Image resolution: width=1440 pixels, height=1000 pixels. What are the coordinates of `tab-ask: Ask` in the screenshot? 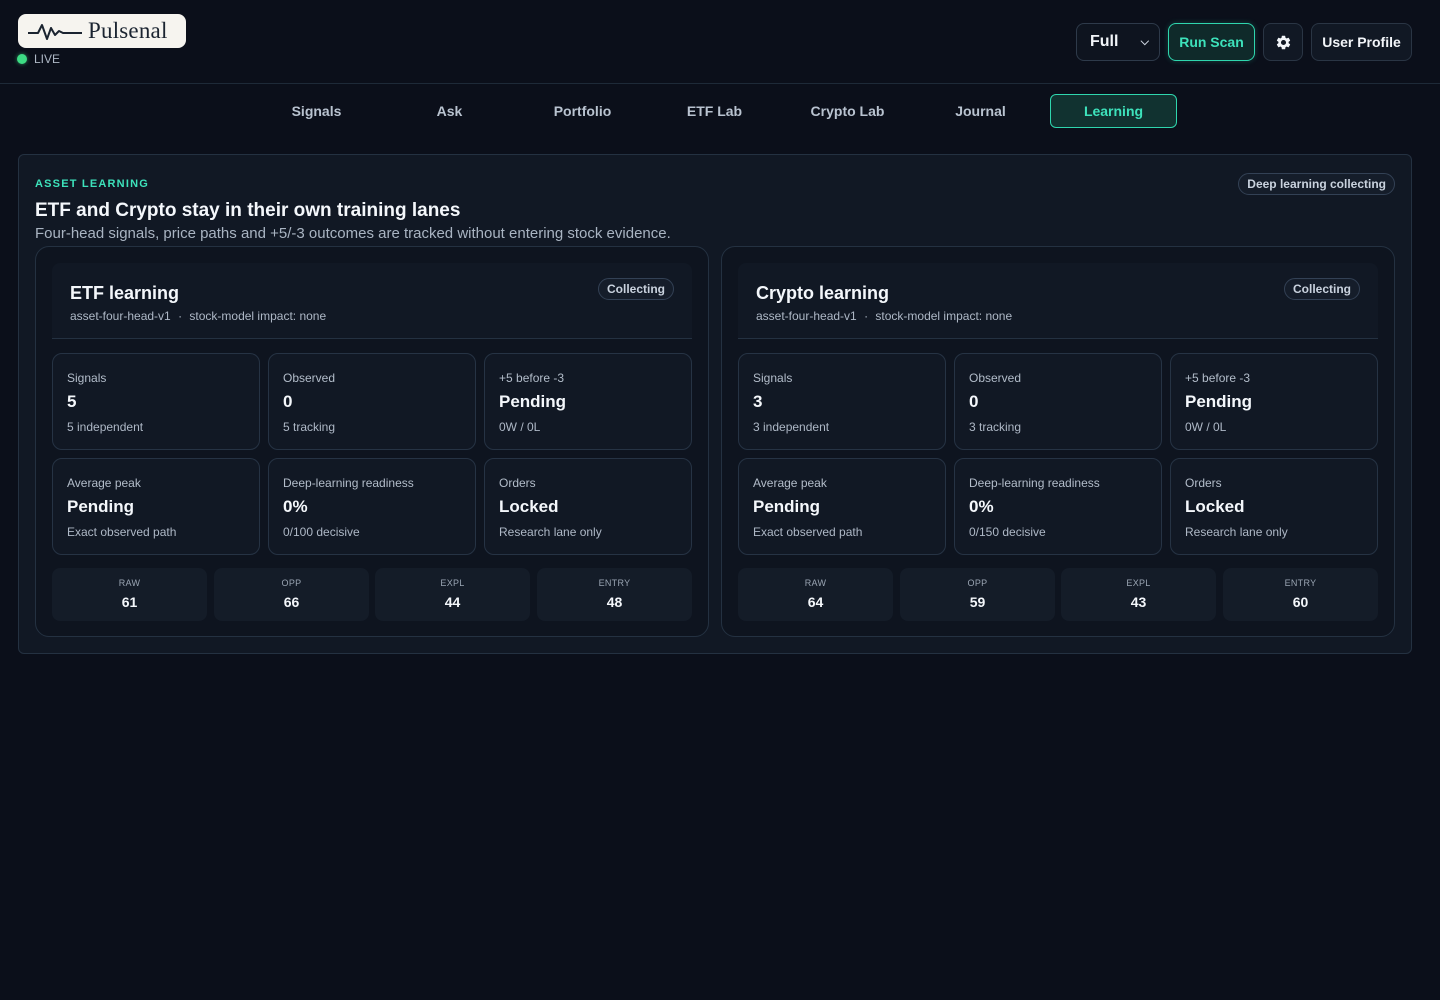 It's located at (449, 111).